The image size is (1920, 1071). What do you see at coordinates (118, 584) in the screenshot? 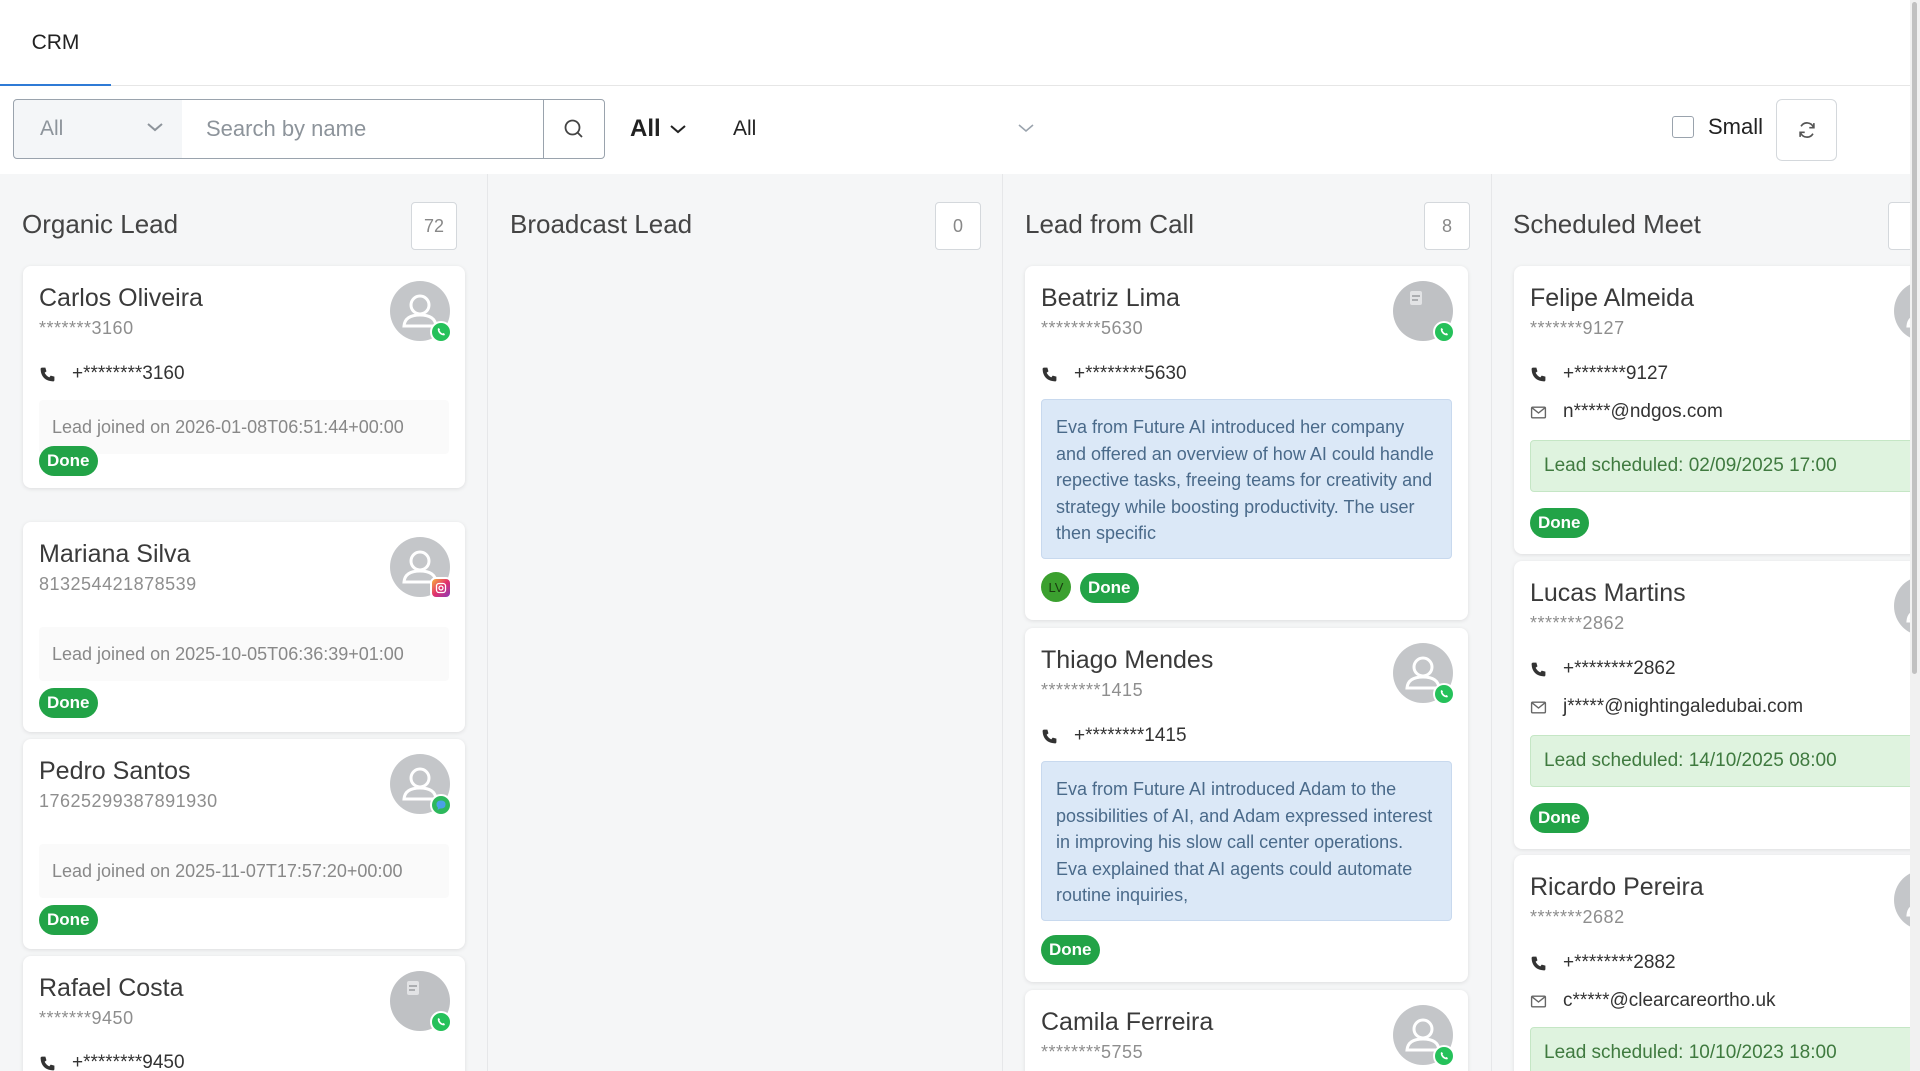
I see `lead-id: 813254421878539` at bounding box center [118, 584].